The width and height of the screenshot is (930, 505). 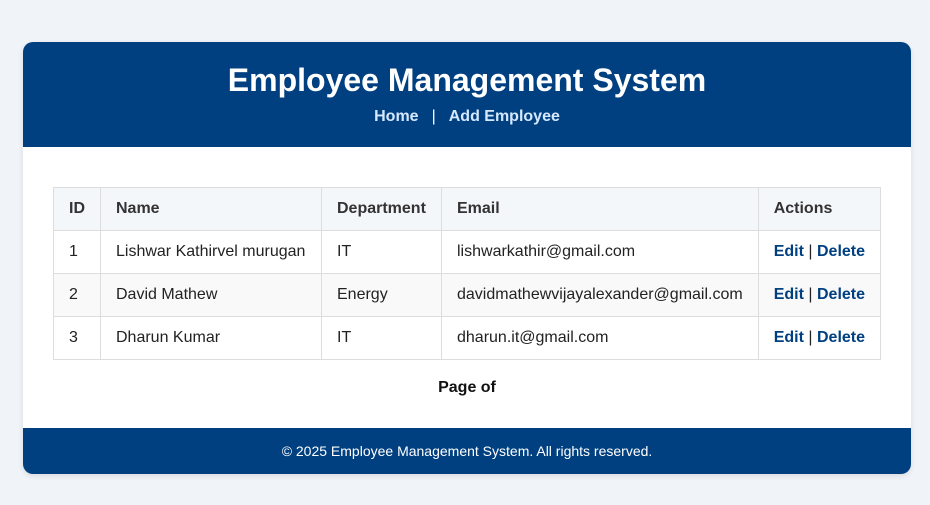 I want to click on nav-home-link: Home, so click(x=396, y=116).